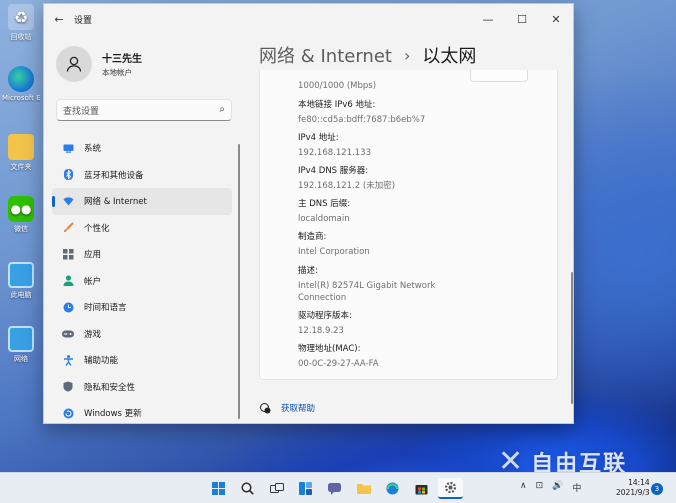  I want to click on property-label: 物理地址(MAC):, so click(329, 349).